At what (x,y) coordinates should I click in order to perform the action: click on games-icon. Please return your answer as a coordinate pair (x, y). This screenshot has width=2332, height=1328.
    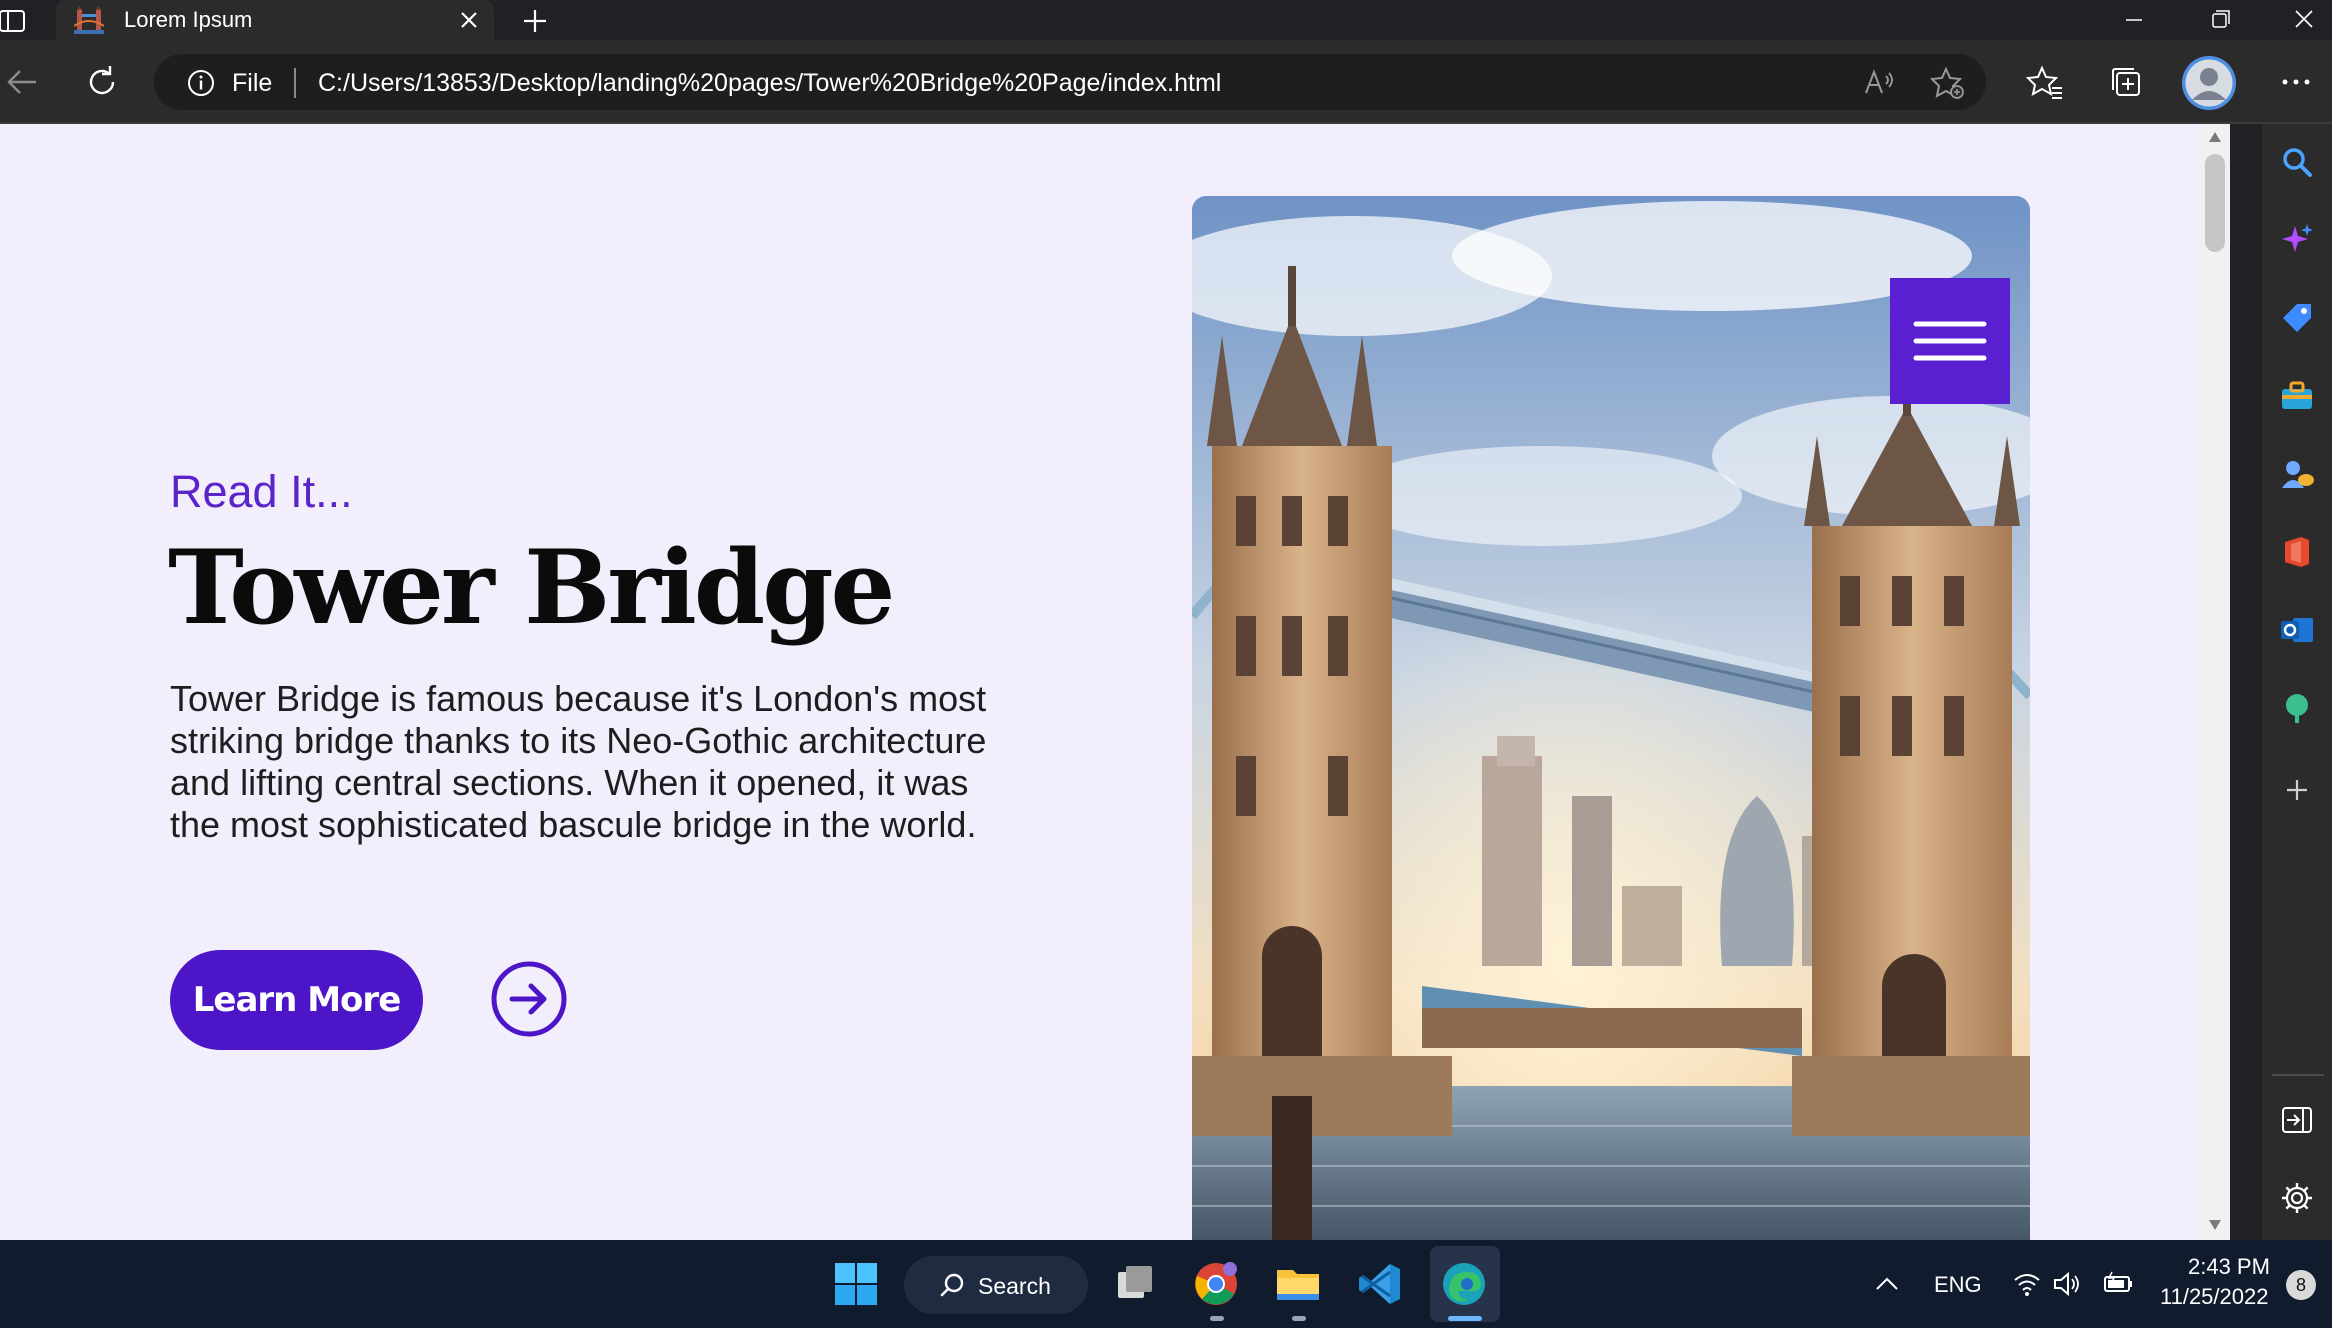
    Looking at the image, I should click on (2297, 474).